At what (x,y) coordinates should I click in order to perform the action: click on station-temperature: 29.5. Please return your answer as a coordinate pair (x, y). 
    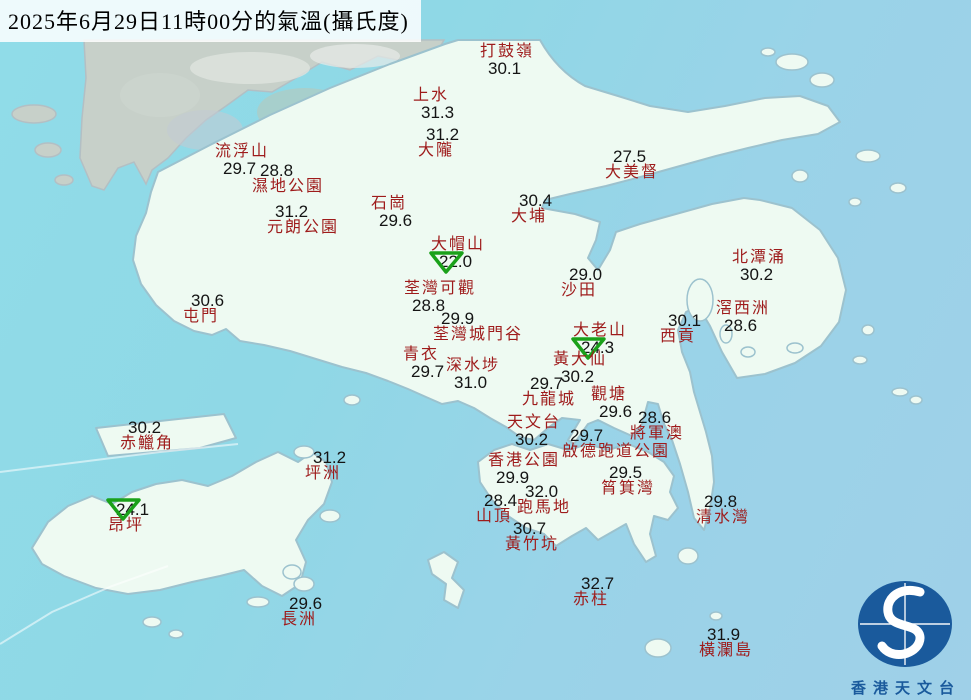
    Looking at the image, I should click on (626, 472).